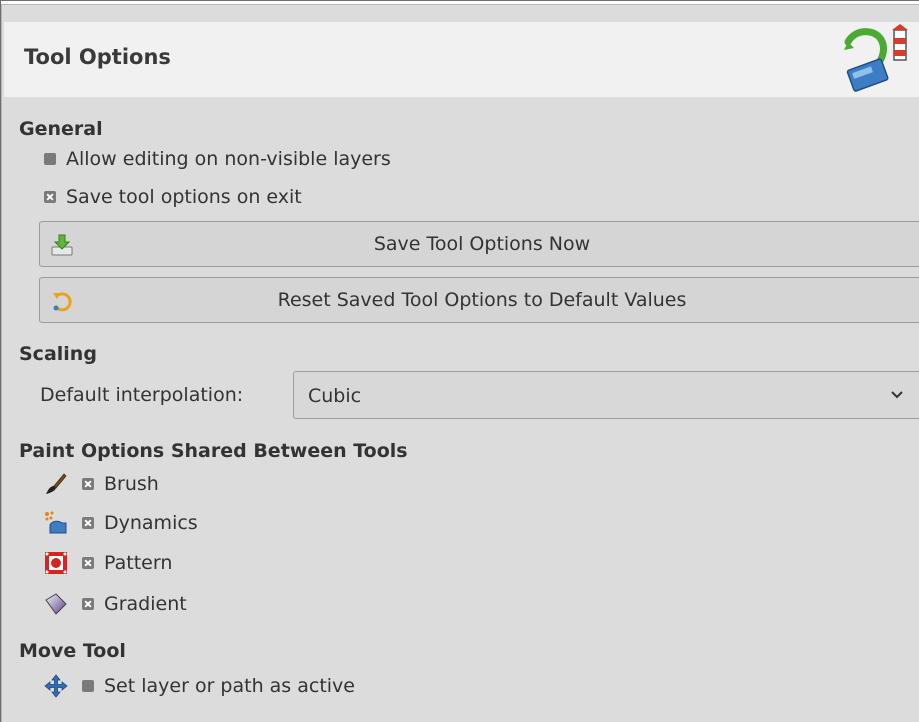 The width and height of the screenshot is (919, 722). I want to click on pattern-icon, so click(56, 563).